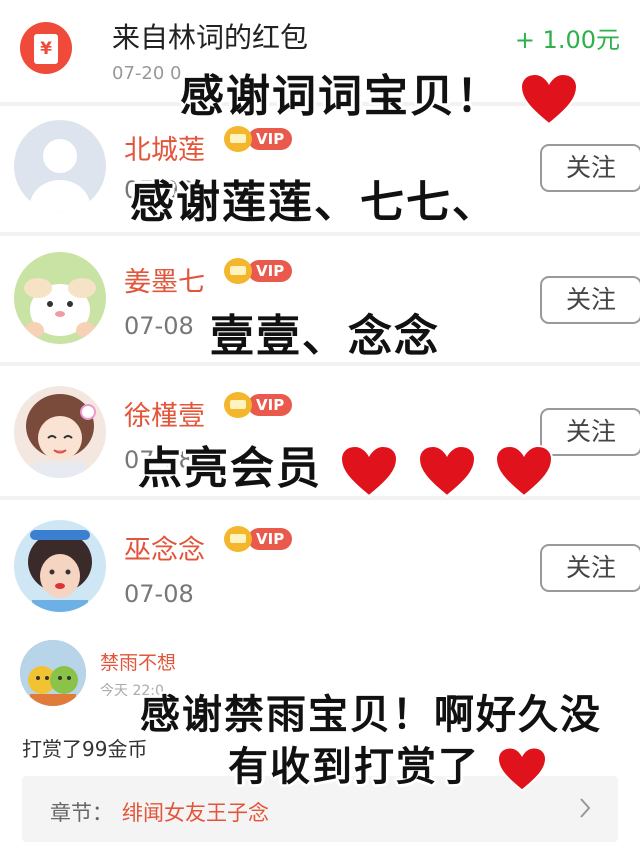 The image size is (640, 860). Describe the element at coordinates (138, 661) in the screenshot. I see `commenter-name: 禁雨不想` at that location.